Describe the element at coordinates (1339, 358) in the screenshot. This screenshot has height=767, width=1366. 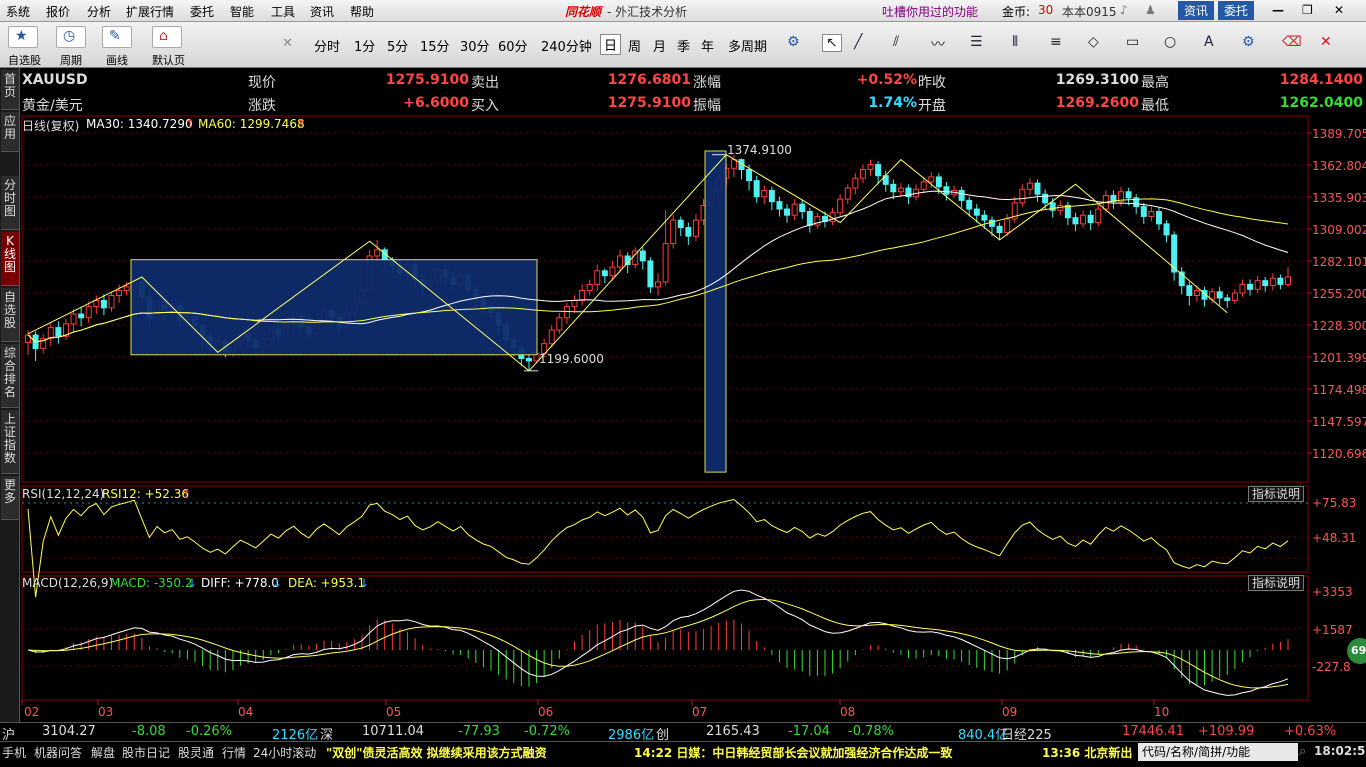
I see `price-tick: 1201.3990` at that location.